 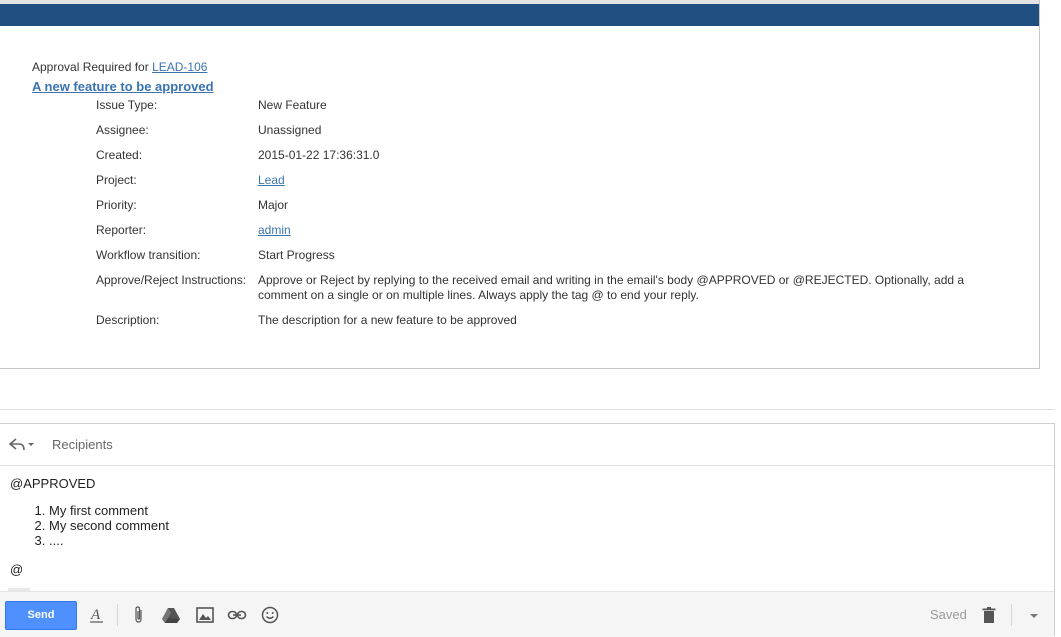 What do you see at coordinates (546, 260) in the screenshot?
I see `field-row-workflow-transition: Workflow transition: Start Progress` at bounding box center [546, 260].